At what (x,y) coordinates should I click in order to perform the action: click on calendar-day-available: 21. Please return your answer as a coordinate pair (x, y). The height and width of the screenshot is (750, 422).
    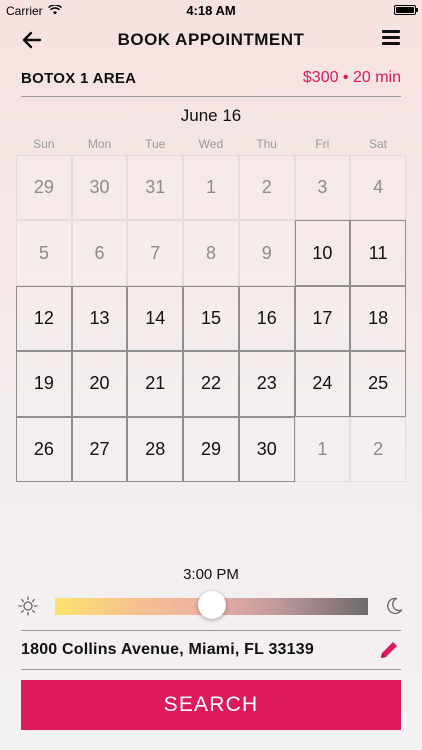
    Looking at the image, I should click on (155, 384).